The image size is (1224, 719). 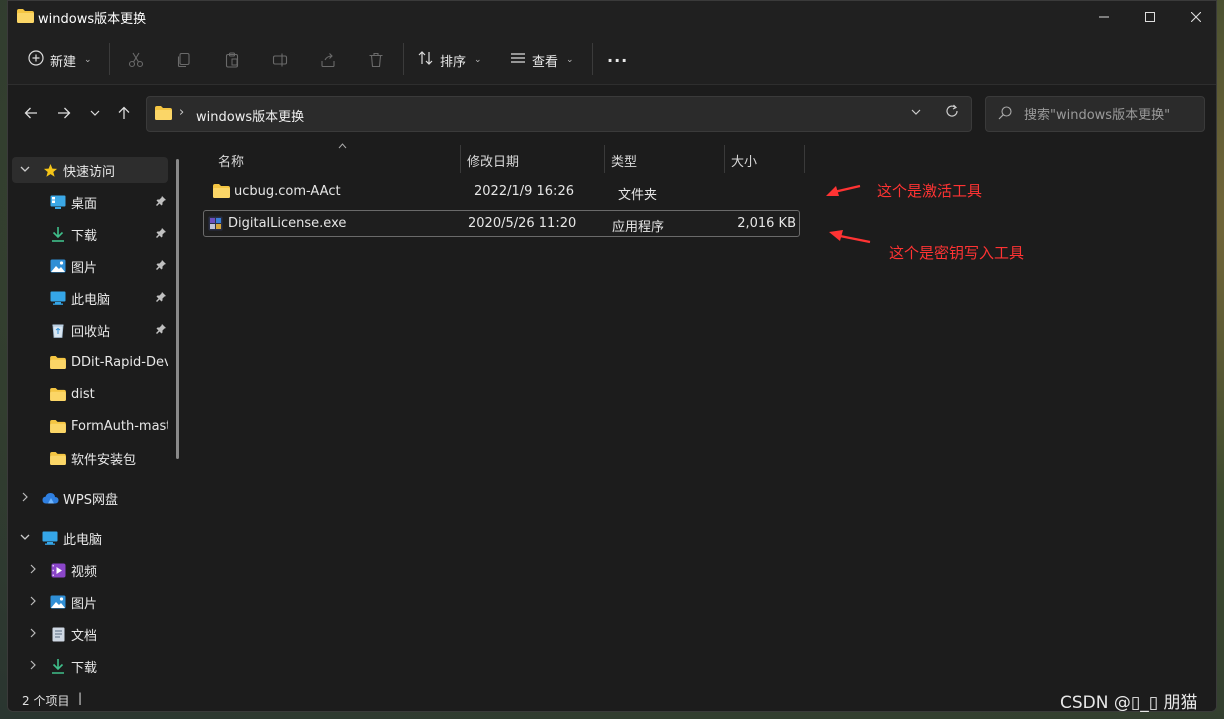 I want to click on star-icon, so click(x=50, y=170).